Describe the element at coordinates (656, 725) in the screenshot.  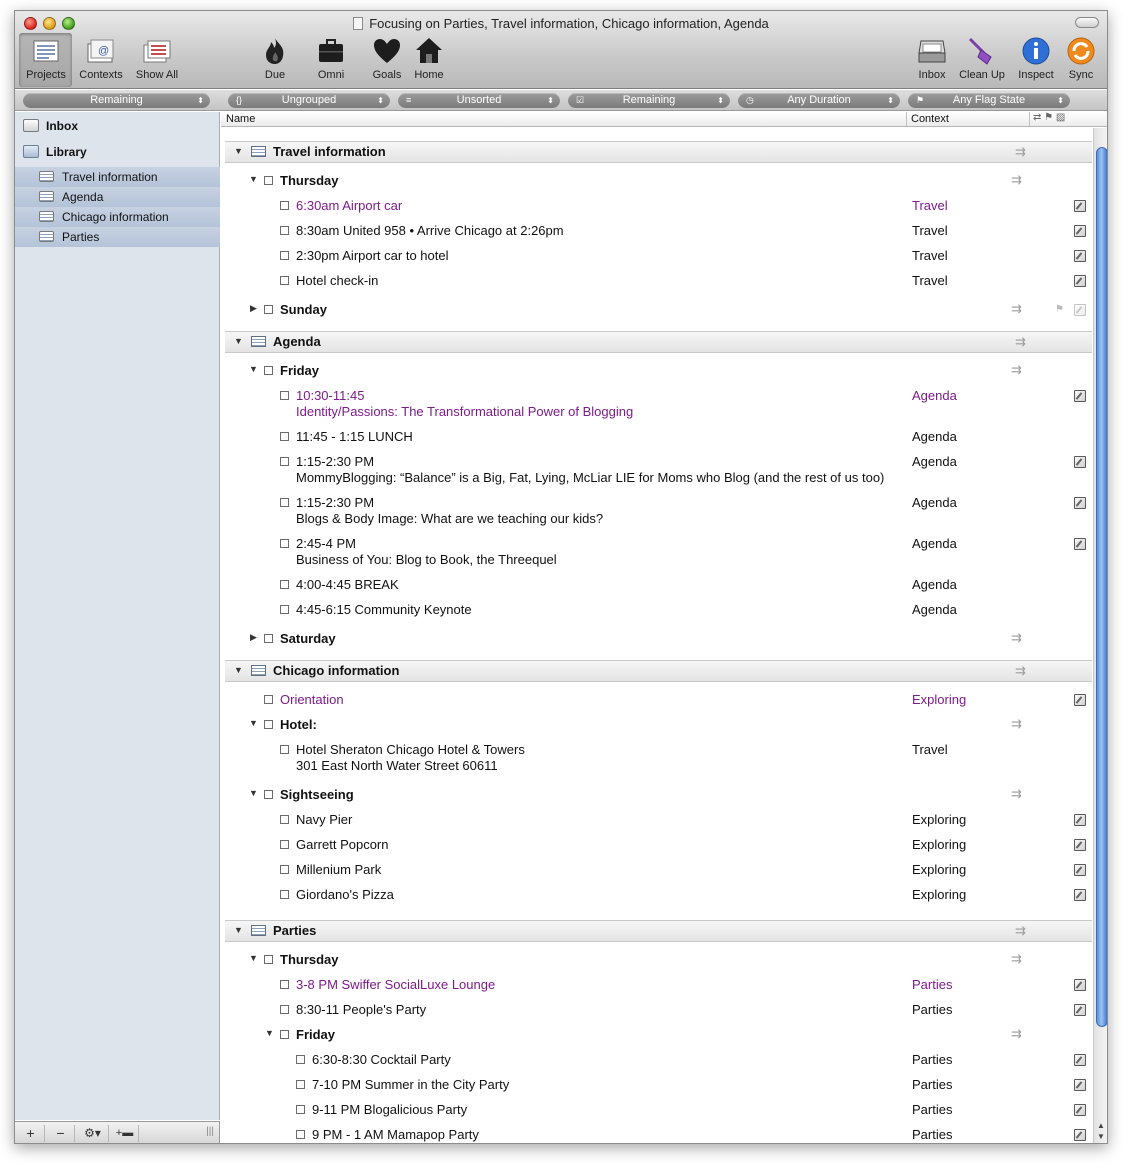
I see `group-row: ▼ Hotel: ⇉` at that location.